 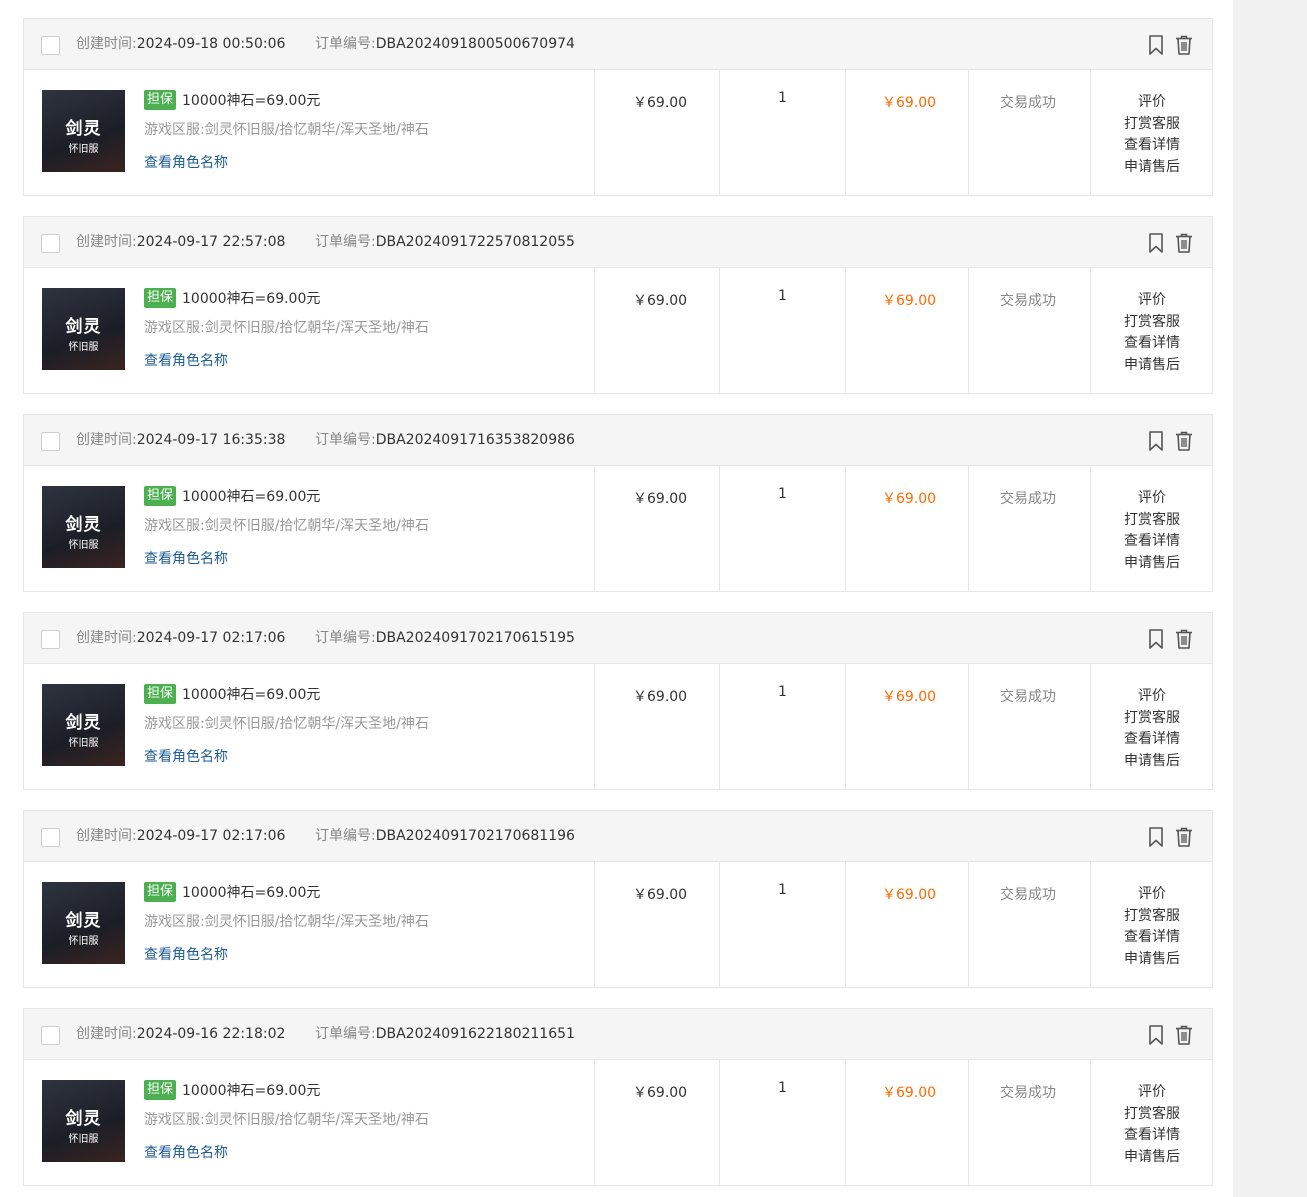 What do you see at coordinates (180, 836) in the screenshot?
I see `created-time: 创建时间:2024-09-17 02:17:06` at bounding box center [180, 836].